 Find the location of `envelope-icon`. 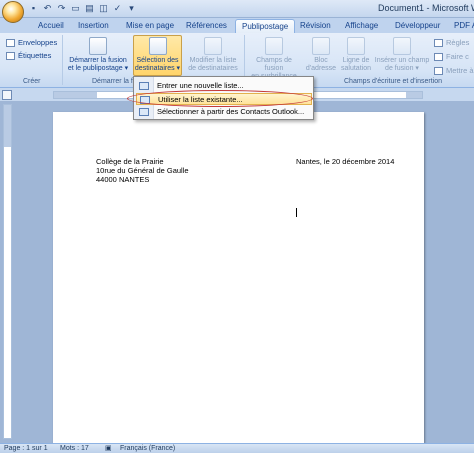

envelope-icon is located at coordinates (10, 42).